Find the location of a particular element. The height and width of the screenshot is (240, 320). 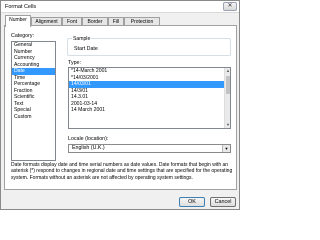

category-label: Category: is located at coordinates (22, 36).